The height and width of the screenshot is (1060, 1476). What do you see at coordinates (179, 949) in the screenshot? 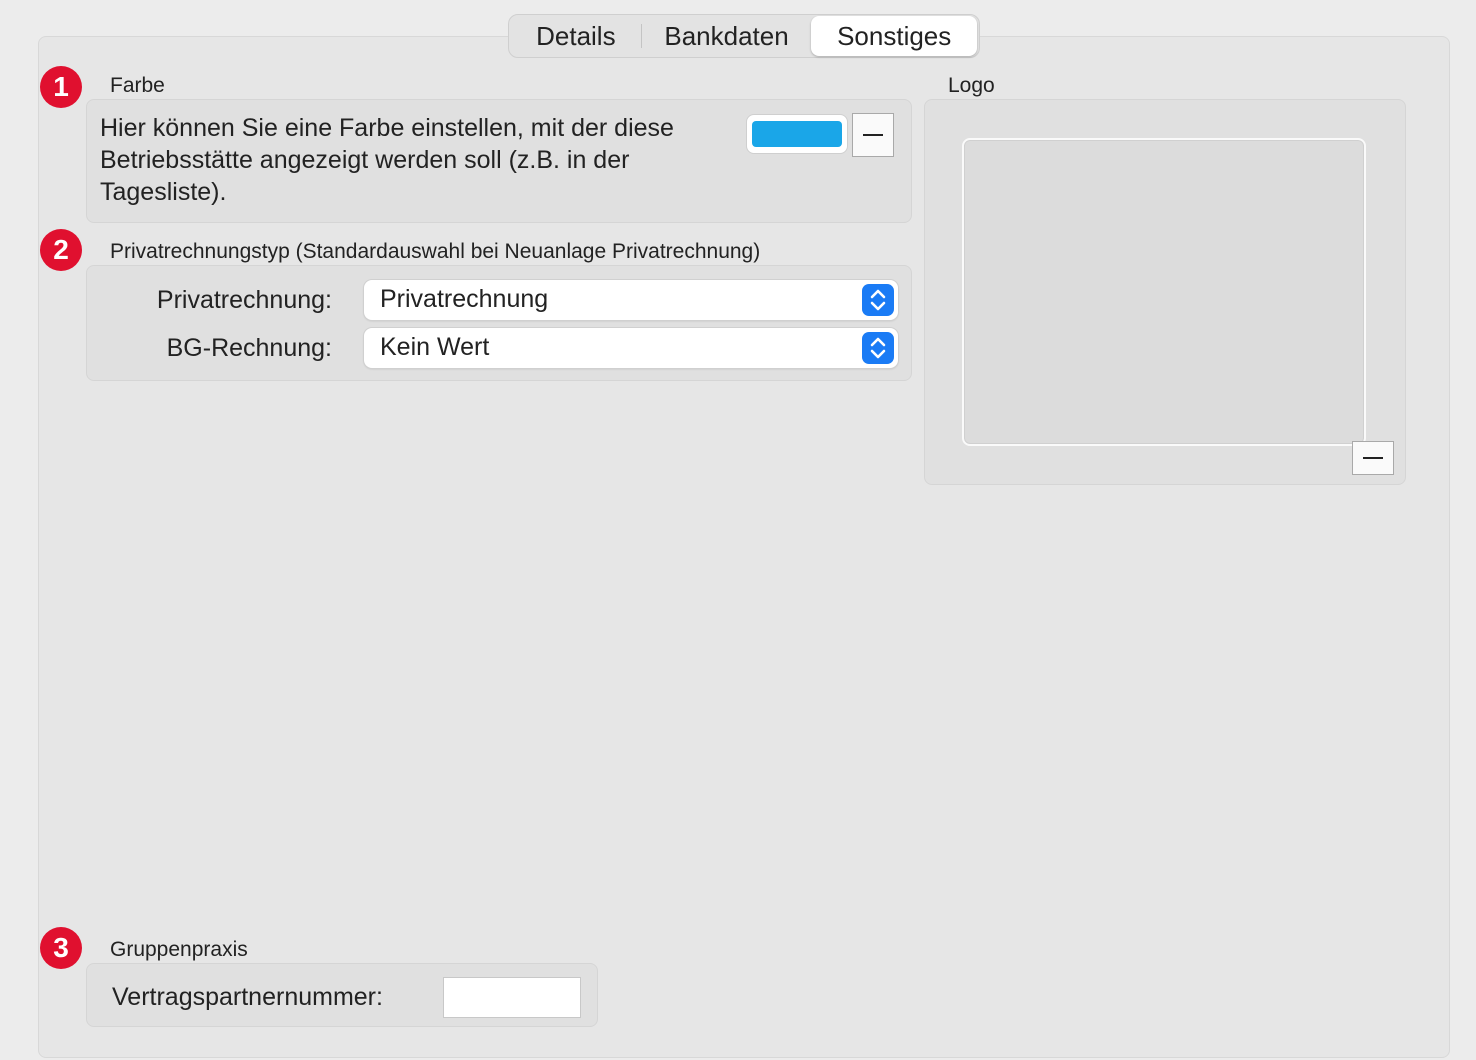
I see `gruppenpraxis-section-title: Gruppenpraxis` at bounding box center [179, 949].